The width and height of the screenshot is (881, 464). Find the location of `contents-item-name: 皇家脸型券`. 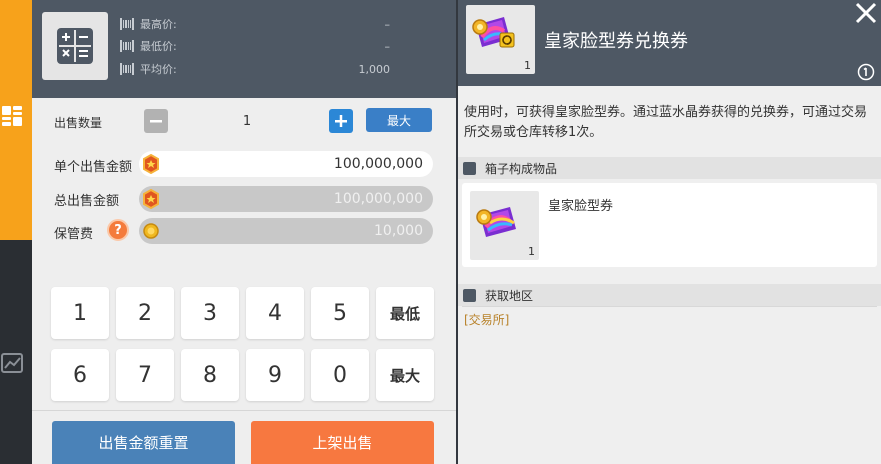

contents-item-name: 皇家脸型券 is located at coordinates (581, 206).